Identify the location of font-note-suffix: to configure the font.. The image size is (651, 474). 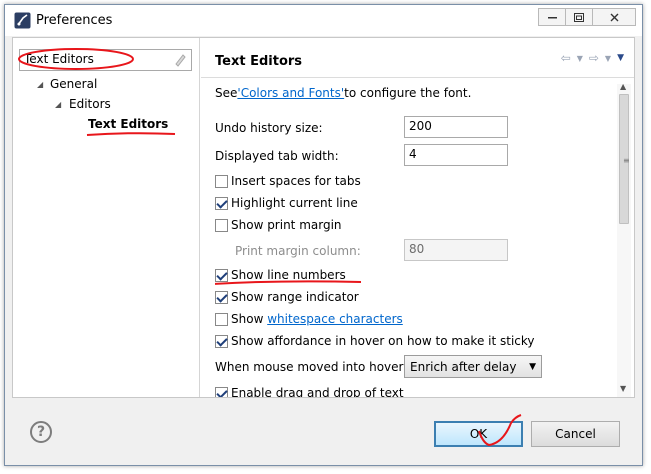
(408, 93).